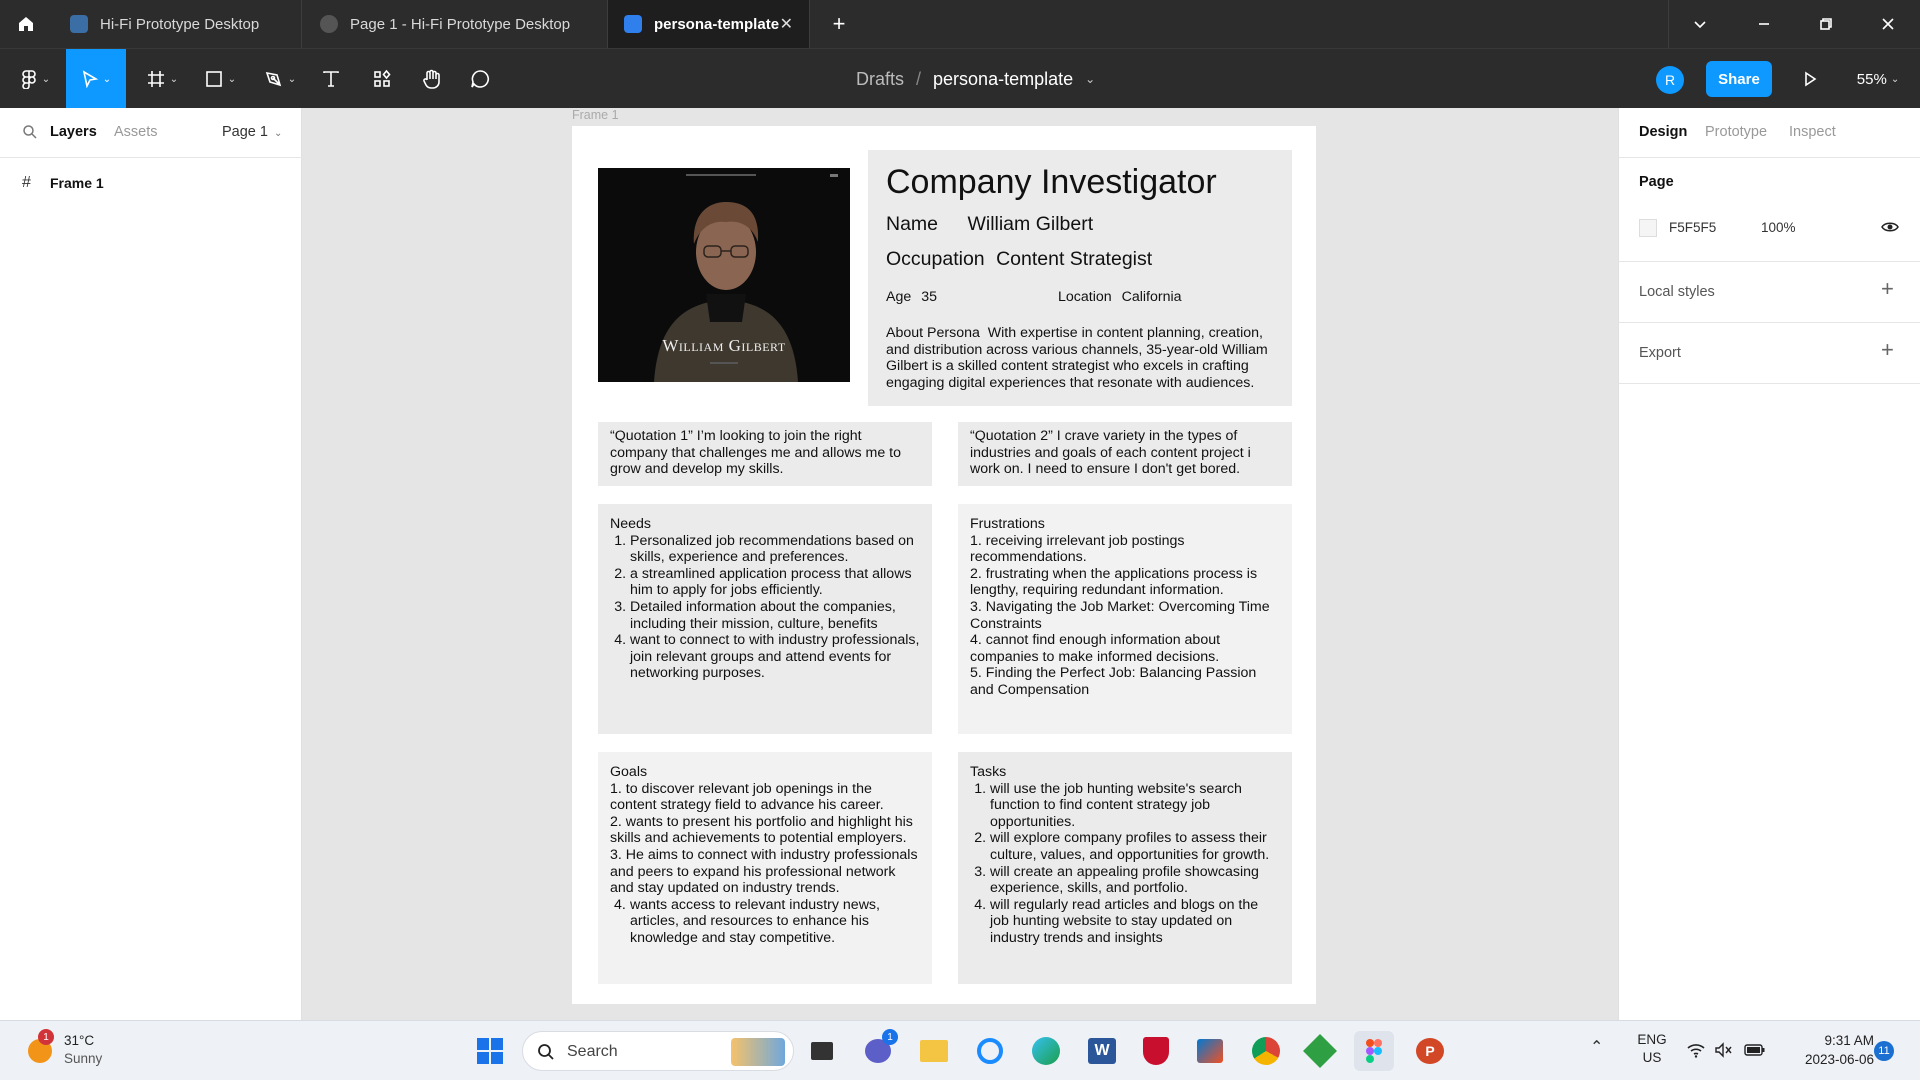 This screenshot has width=1920, height=1080. Describe the element at coordinates (331, 79) in the screenshot. I see `text-tool-button` at that location.